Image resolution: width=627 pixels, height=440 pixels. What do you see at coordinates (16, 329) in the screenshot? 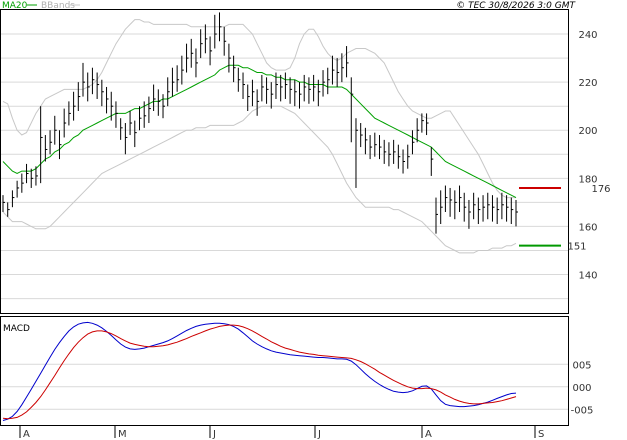
I see `macd-title: MACD` at bounding box center [16, 329].